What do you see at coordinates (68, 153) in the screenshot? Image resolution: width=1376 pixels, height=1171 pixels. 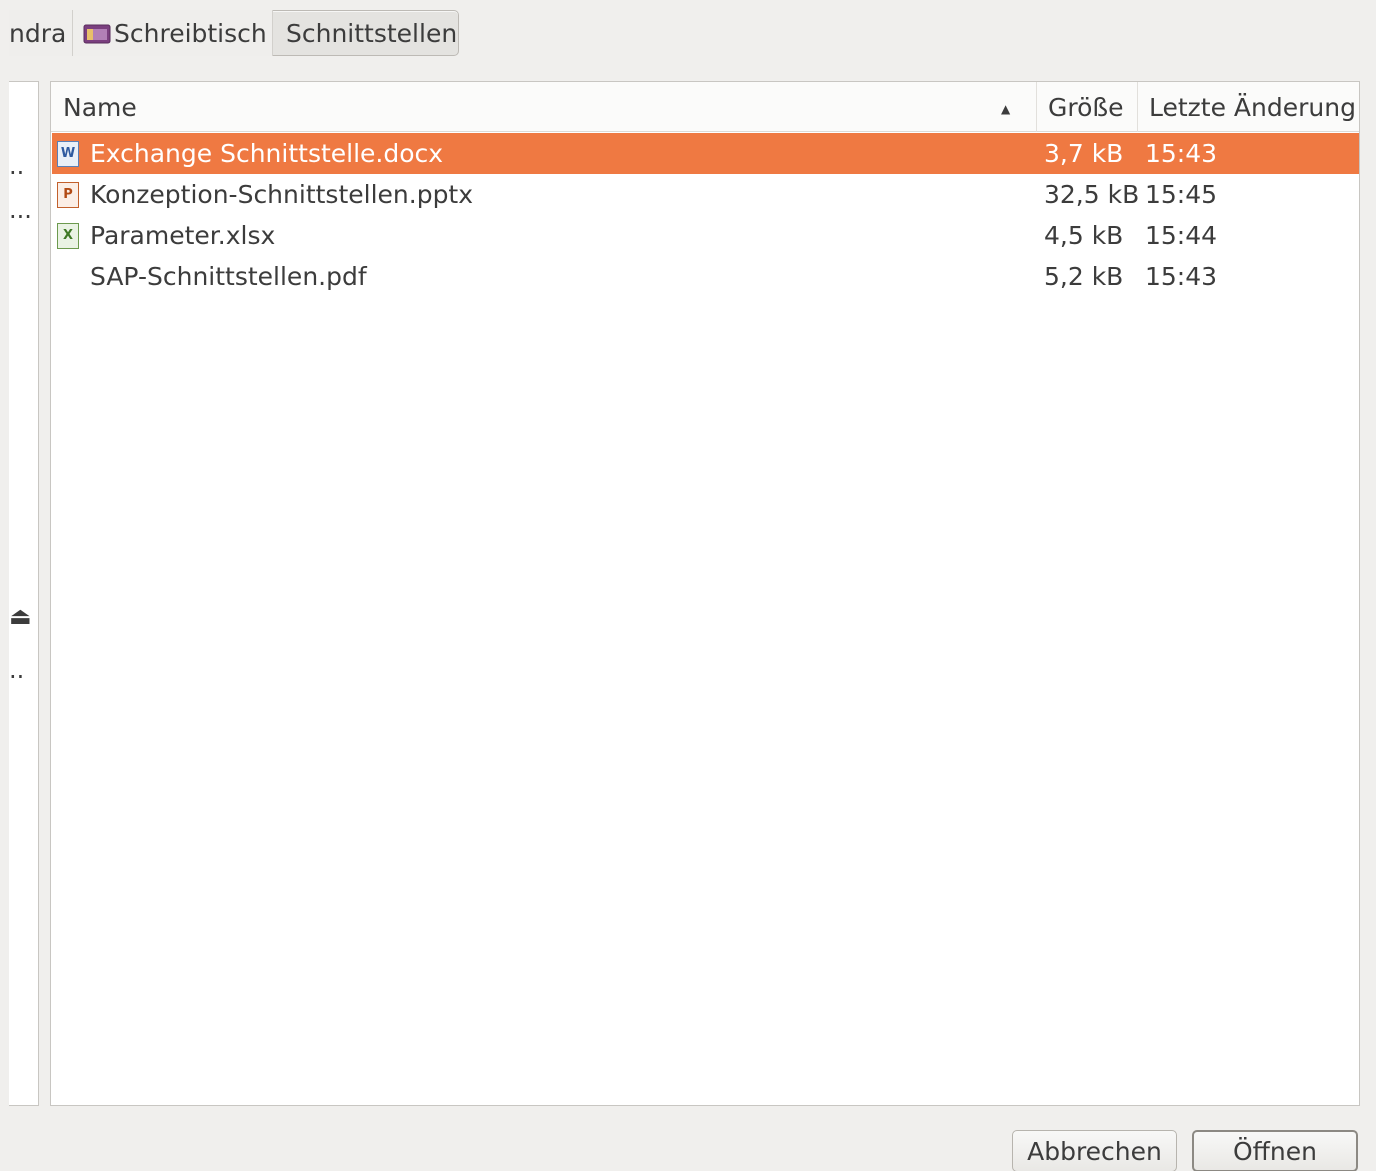 I see `word-document-icon: W` at bounding box center [68, 153].